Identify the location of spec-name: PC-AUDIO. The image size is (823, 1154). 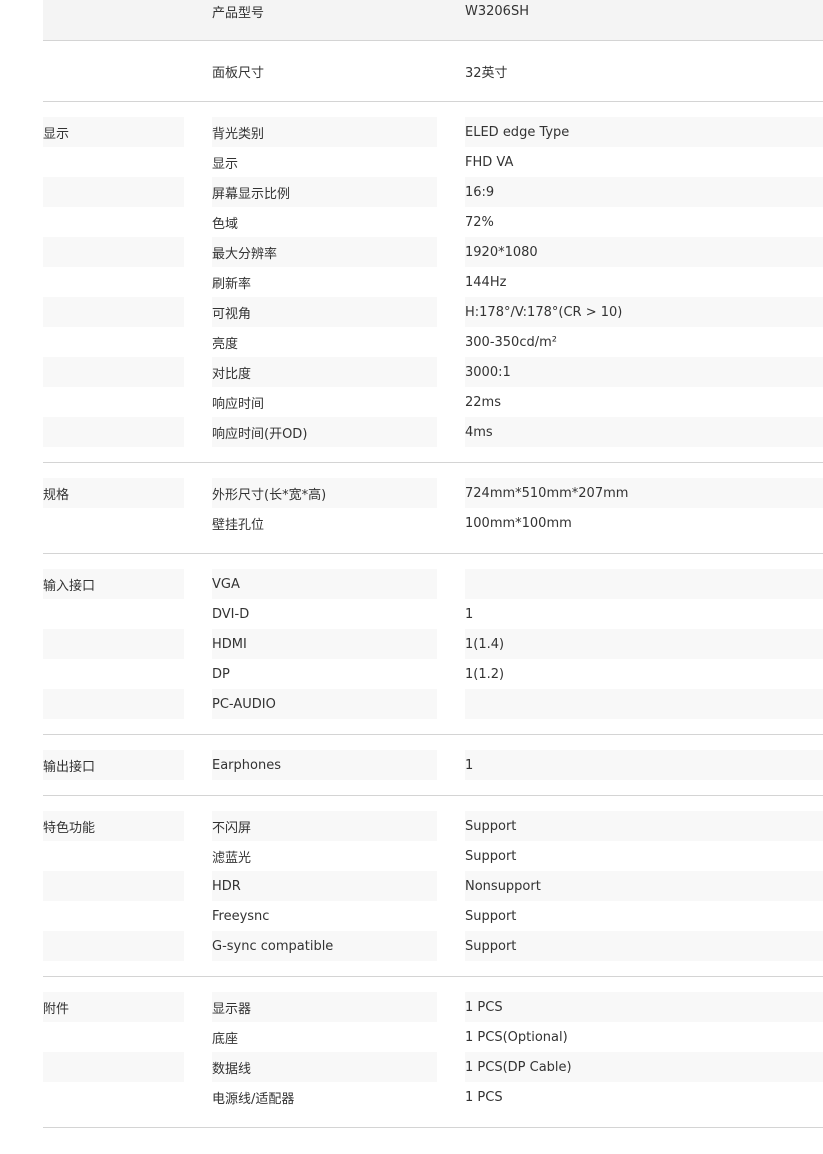
(324, 704).